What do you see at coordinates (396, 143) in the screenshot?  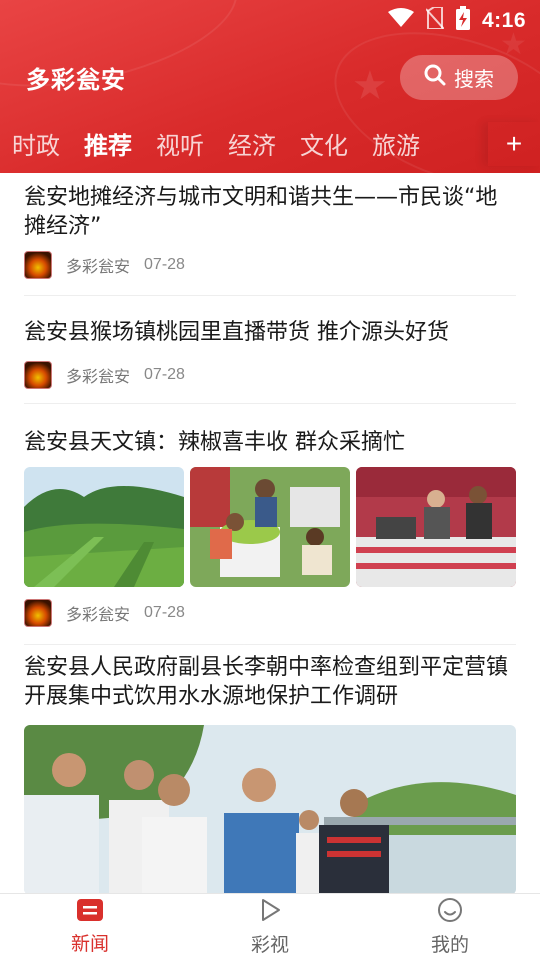 I see `tab-lvyou: 旅游` at bounding box center [396, 143].